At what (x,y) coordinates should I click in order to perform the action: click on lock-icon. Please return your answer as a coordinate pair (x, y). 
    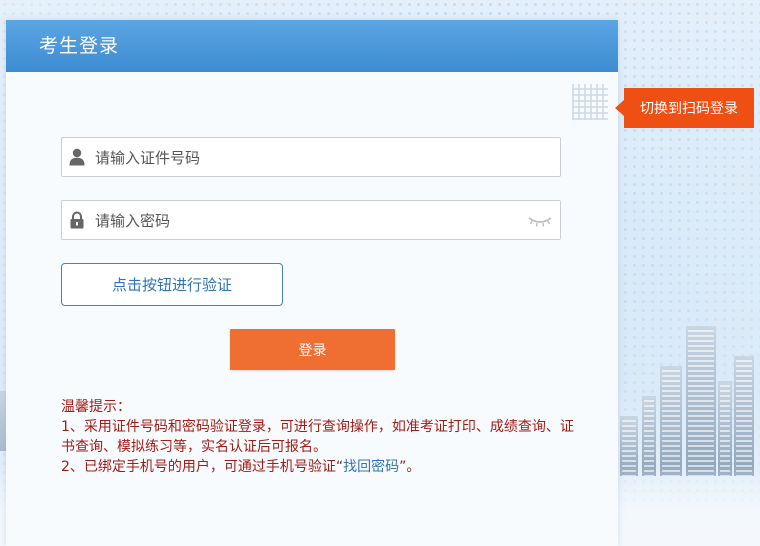
    Looking at the image, I should click on (77, 220).